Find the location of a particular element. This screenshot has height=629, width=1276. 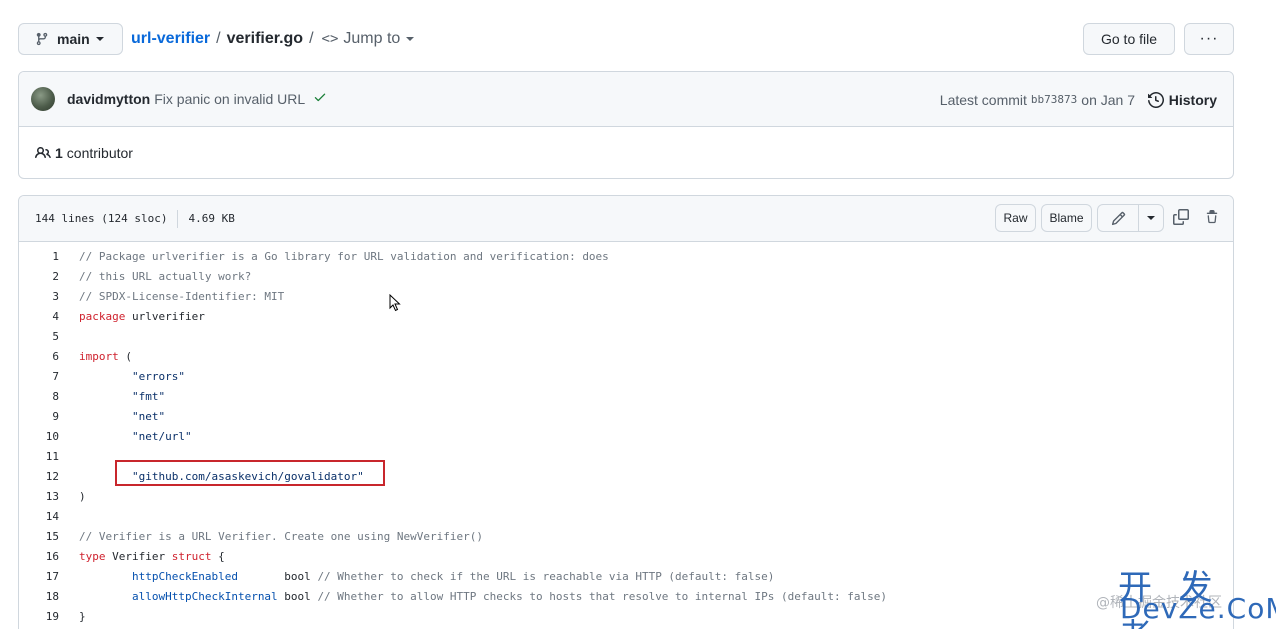

line-content: // this URL actually work? is located at coordinates (155, 276).